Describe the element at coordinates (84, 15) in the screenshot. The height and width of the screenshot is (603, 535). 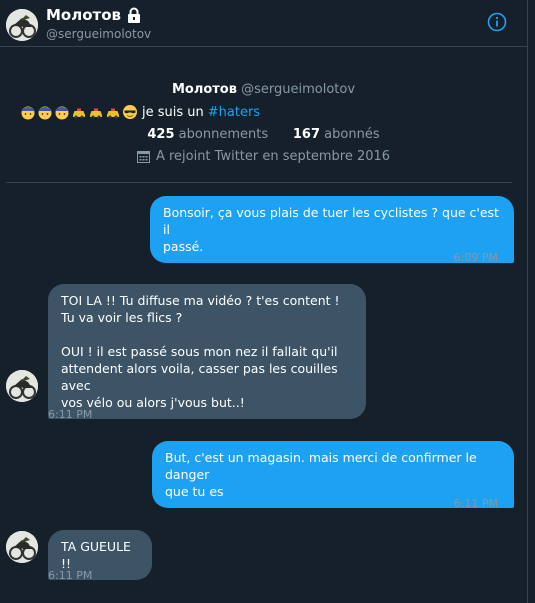
I see `display-name: Молотов` at that location.